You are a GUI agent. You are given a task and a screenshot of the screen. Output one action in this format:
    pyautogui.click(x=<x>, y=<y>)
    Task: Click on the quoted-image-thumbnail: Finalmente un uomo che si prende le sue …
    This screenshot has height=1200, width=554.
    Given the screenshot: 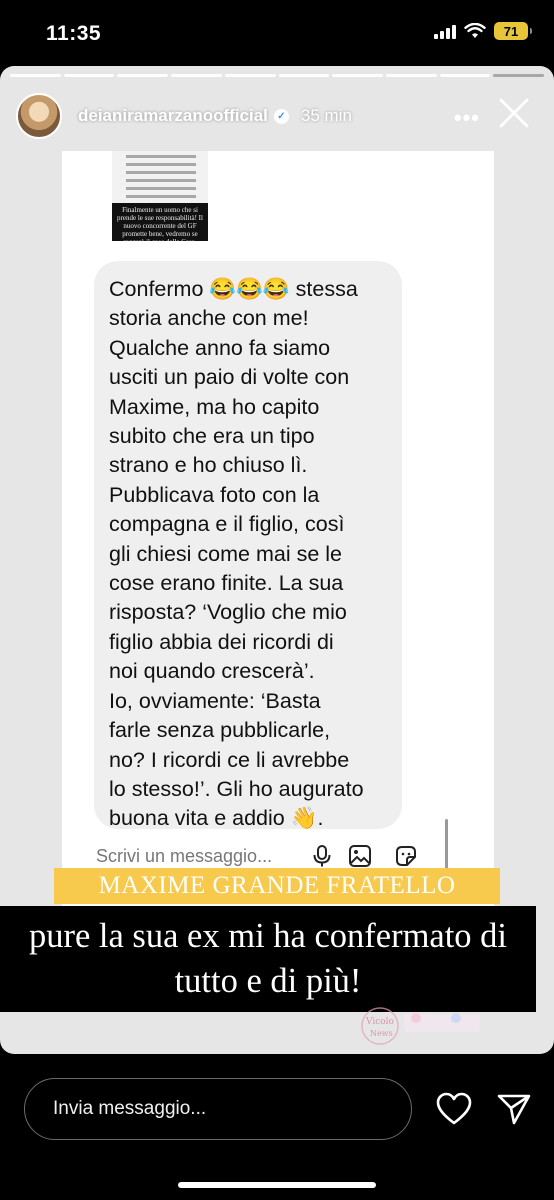 What is the action you would take?
    pyautogui.click(x=160, y=196)
    